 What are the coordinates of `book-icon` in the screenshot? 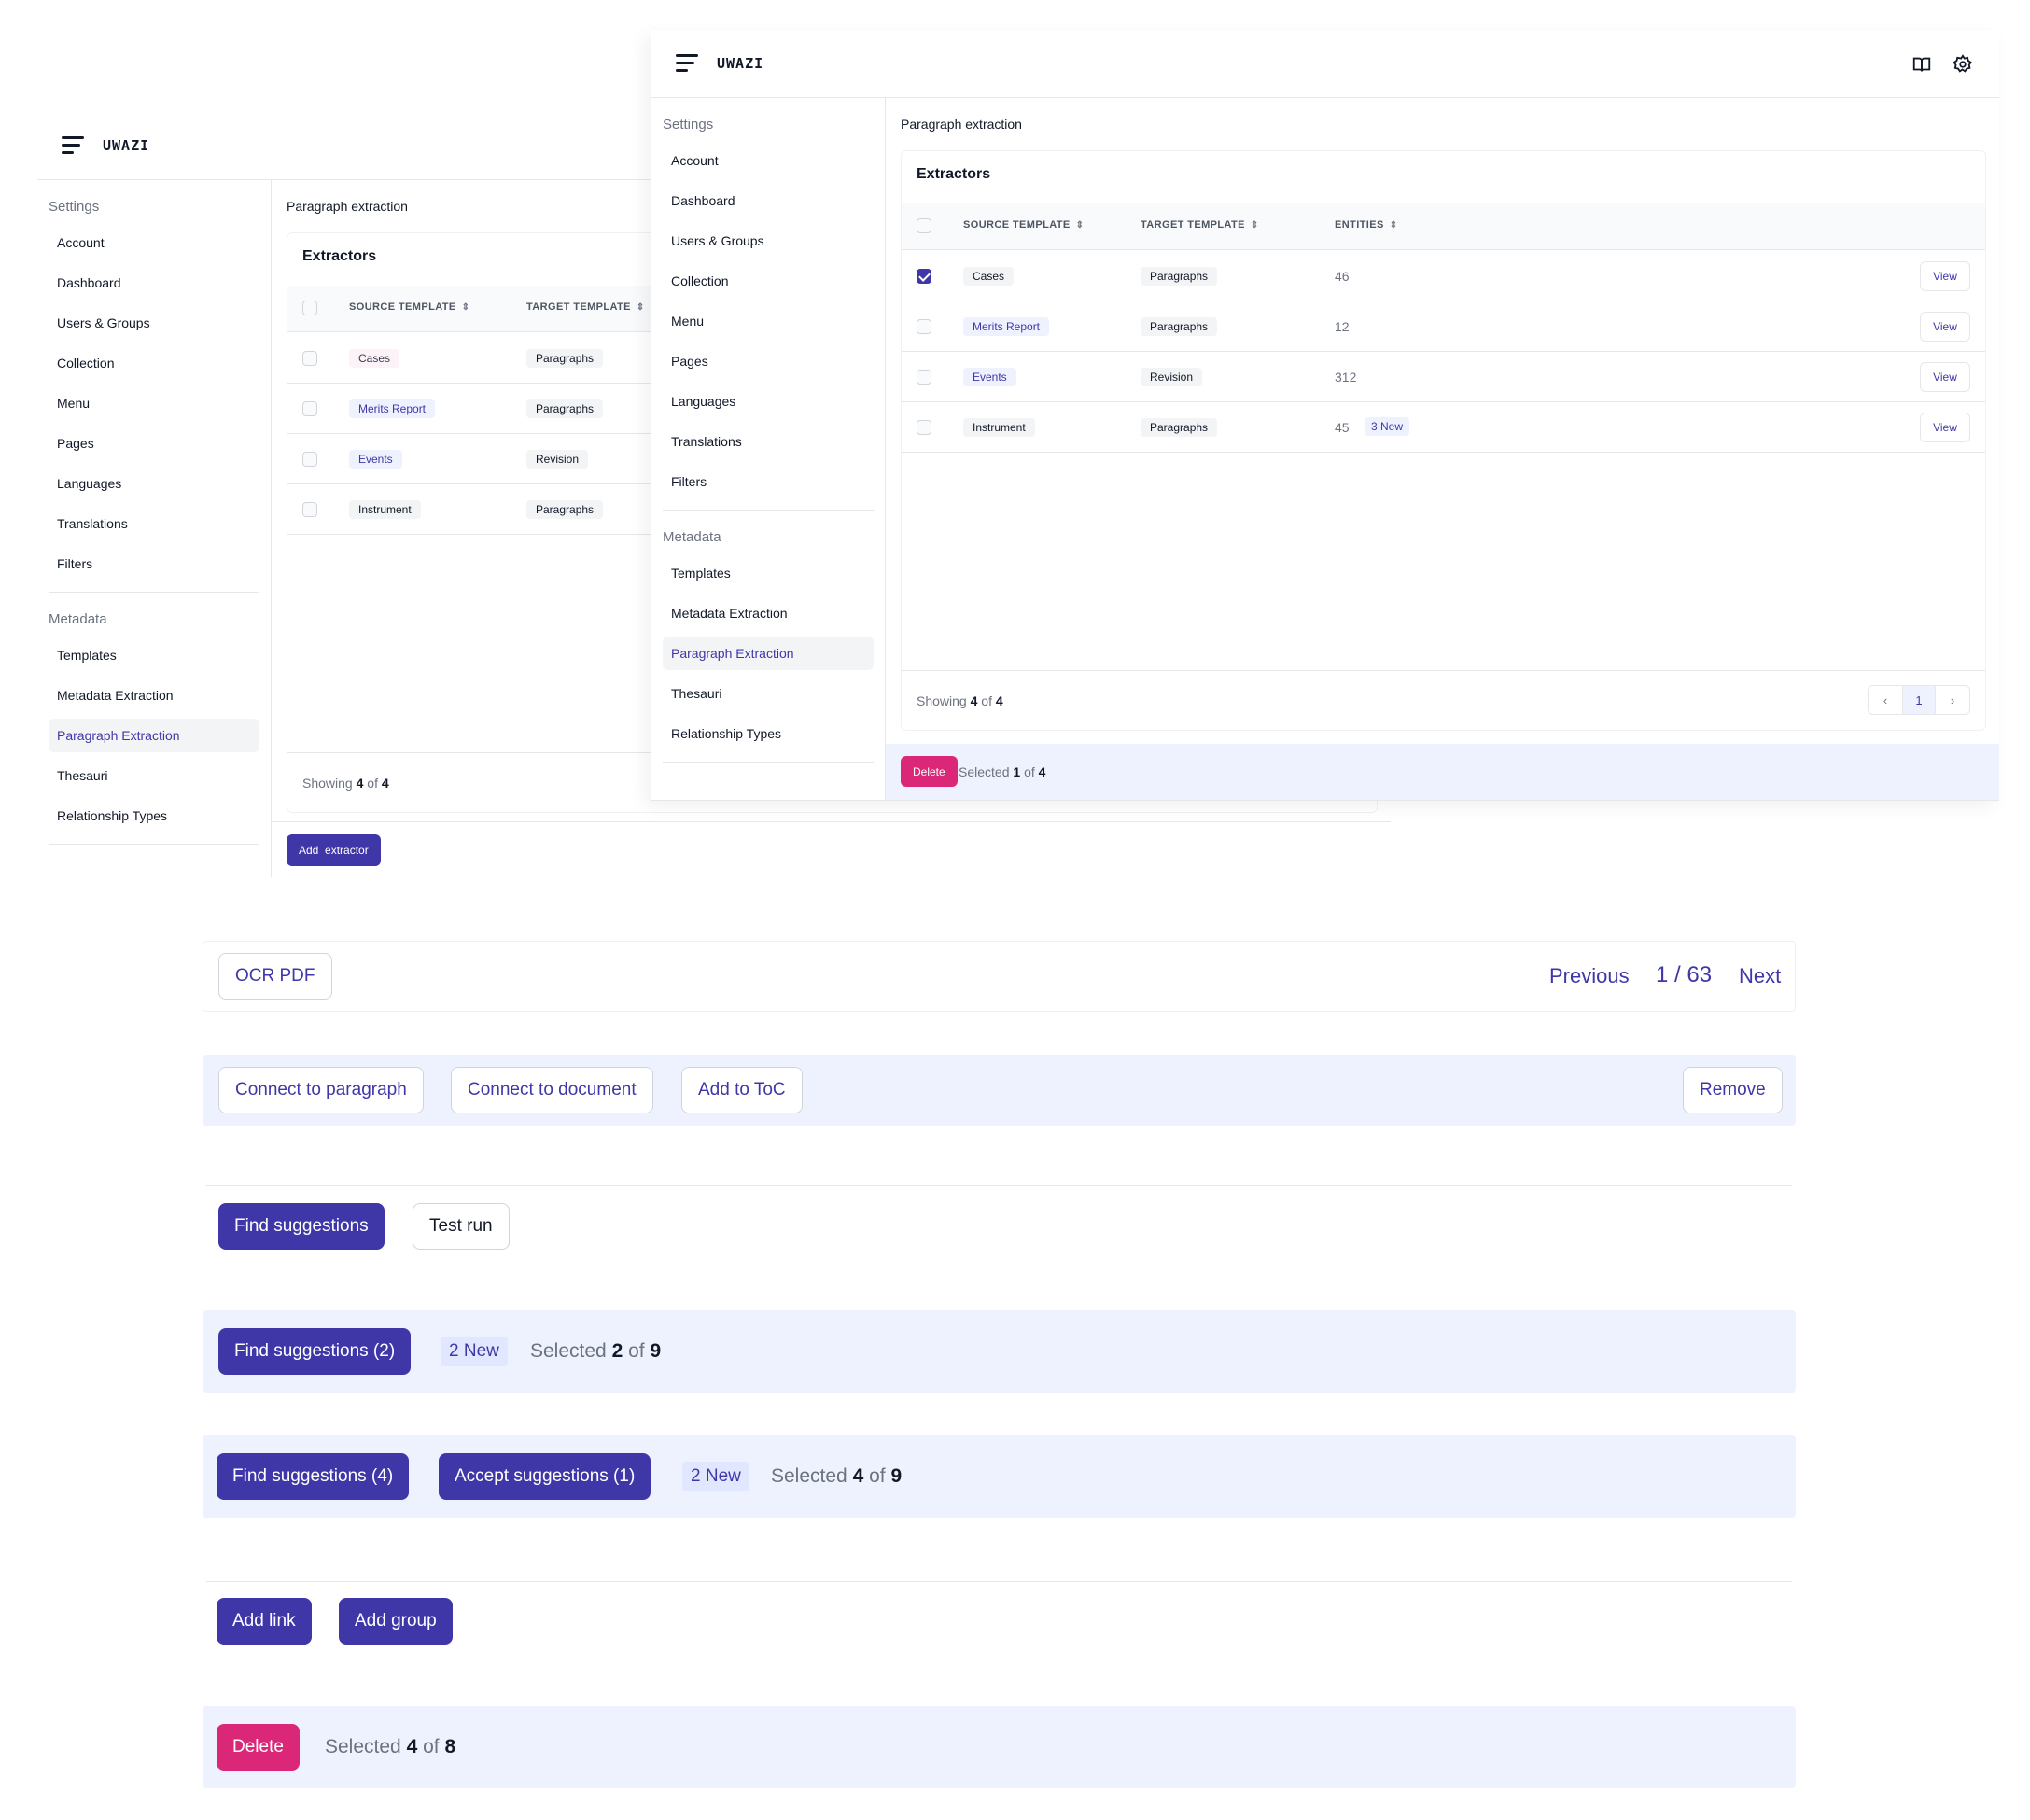 It's located at (1921, 64).